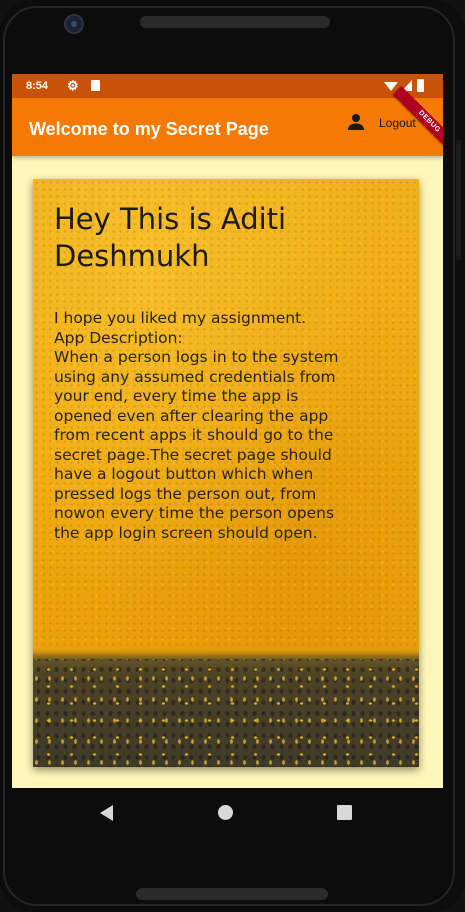 This screenshot has height=912, width=465. What do you see at coordinates (74, 24) in the screenshot?
I see `front-camera-icon` at bounding box center [74, 24].